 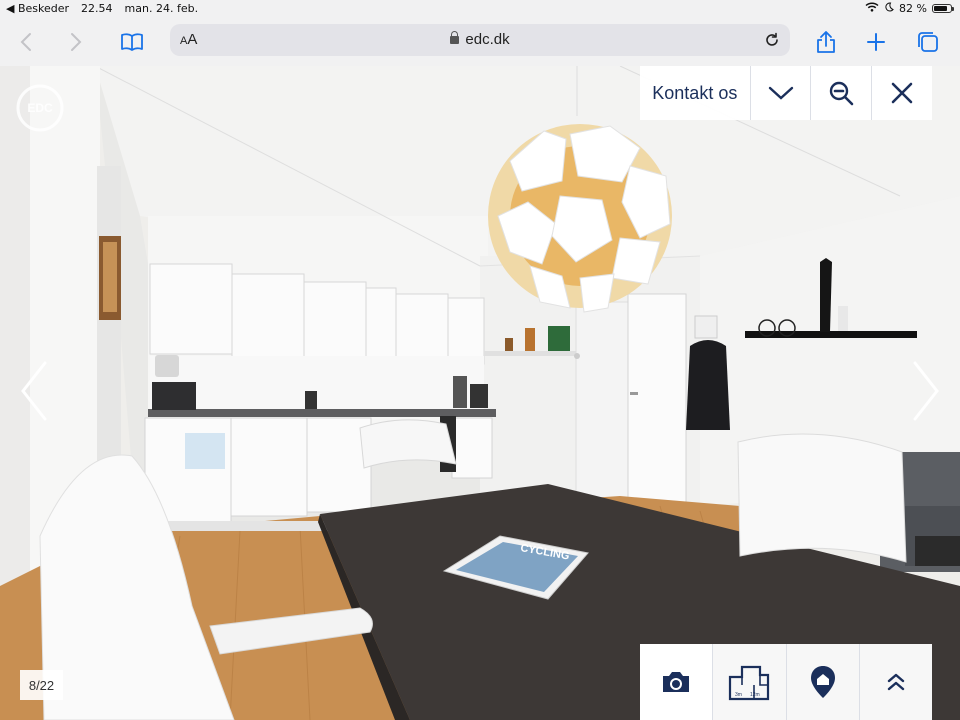 I want to click on back-to-app-link: ◀ Beskeder, so click(x=37, y=8).